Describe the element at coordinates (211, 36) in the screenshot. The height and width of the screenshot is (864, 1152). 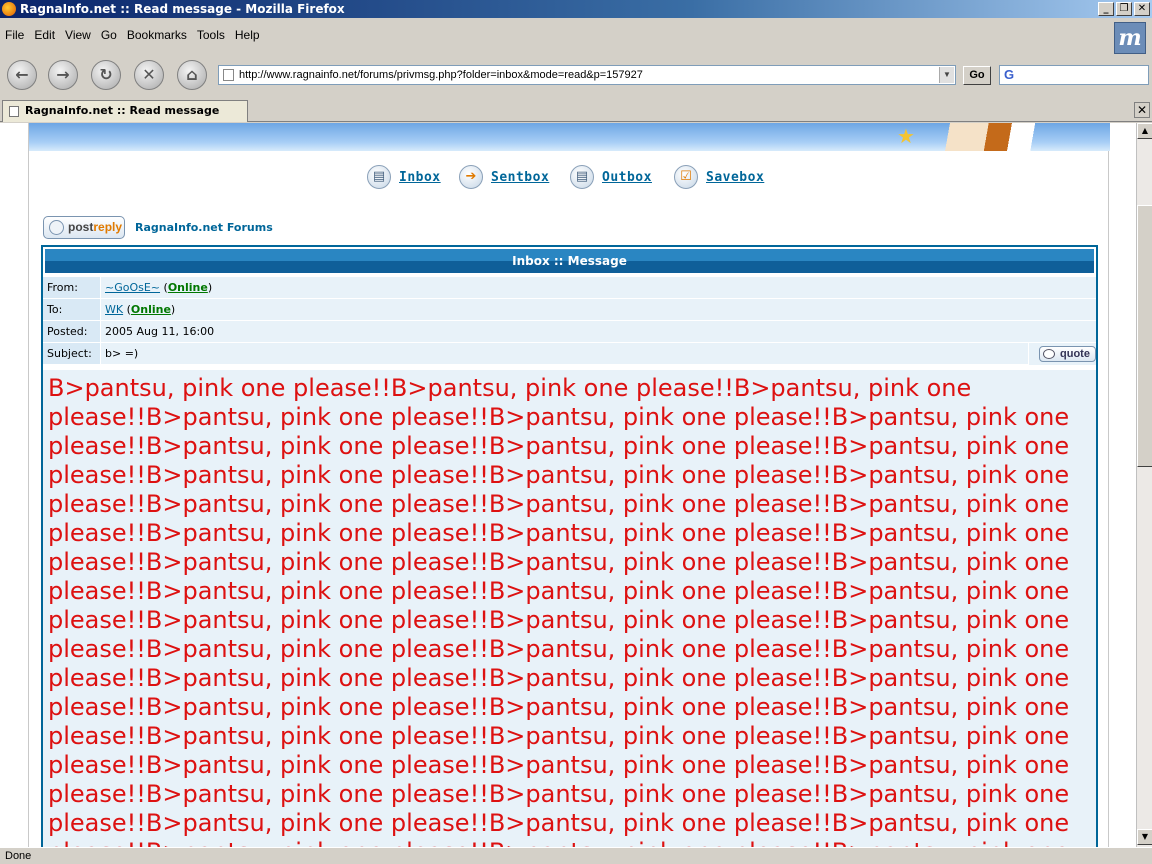
I see `menu-tools: Tools` at that location.